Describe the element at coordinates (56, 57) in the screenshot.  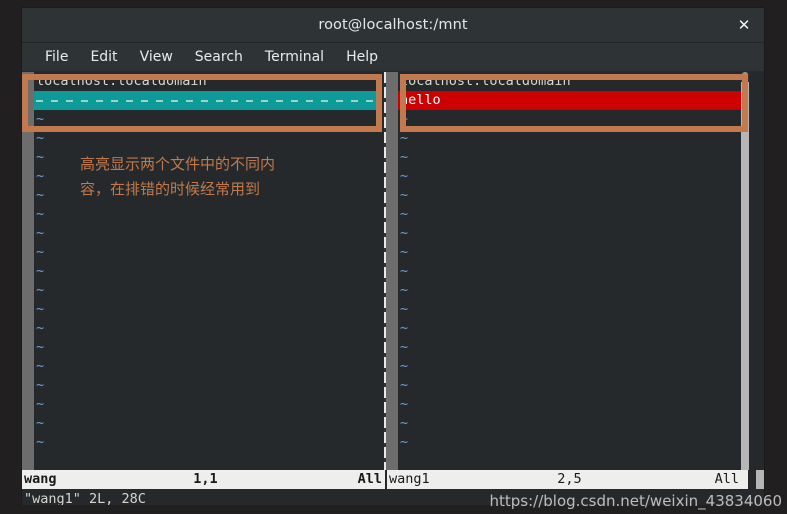
I see `menu-item-file: File` at that location.